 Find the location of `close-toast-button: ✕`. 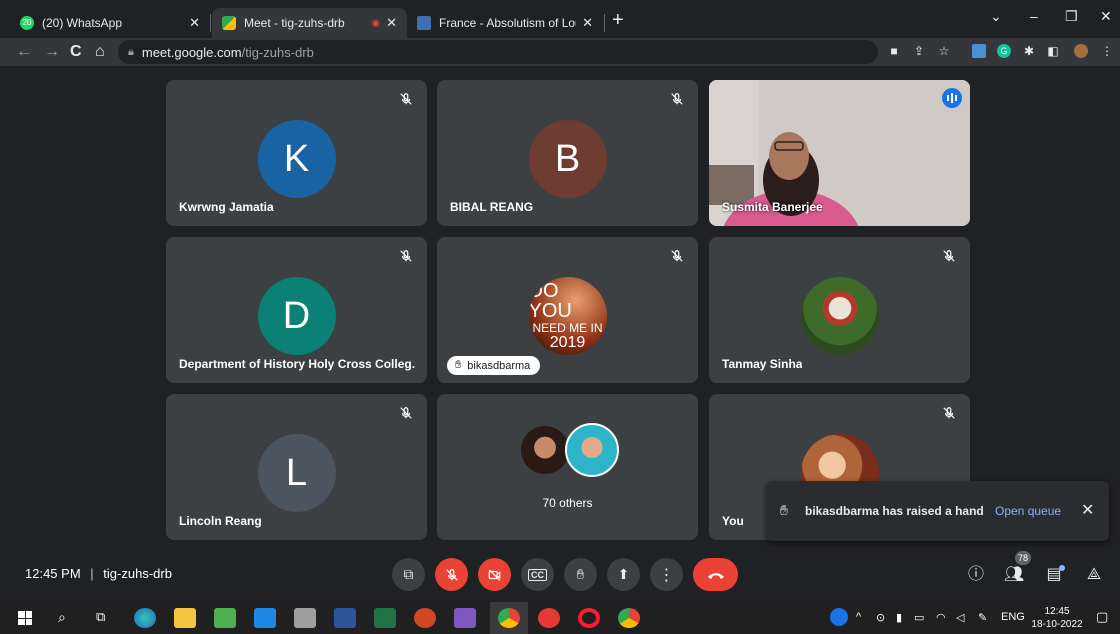

close-toast-button: ✕ is located at coordinates (1087, 510).